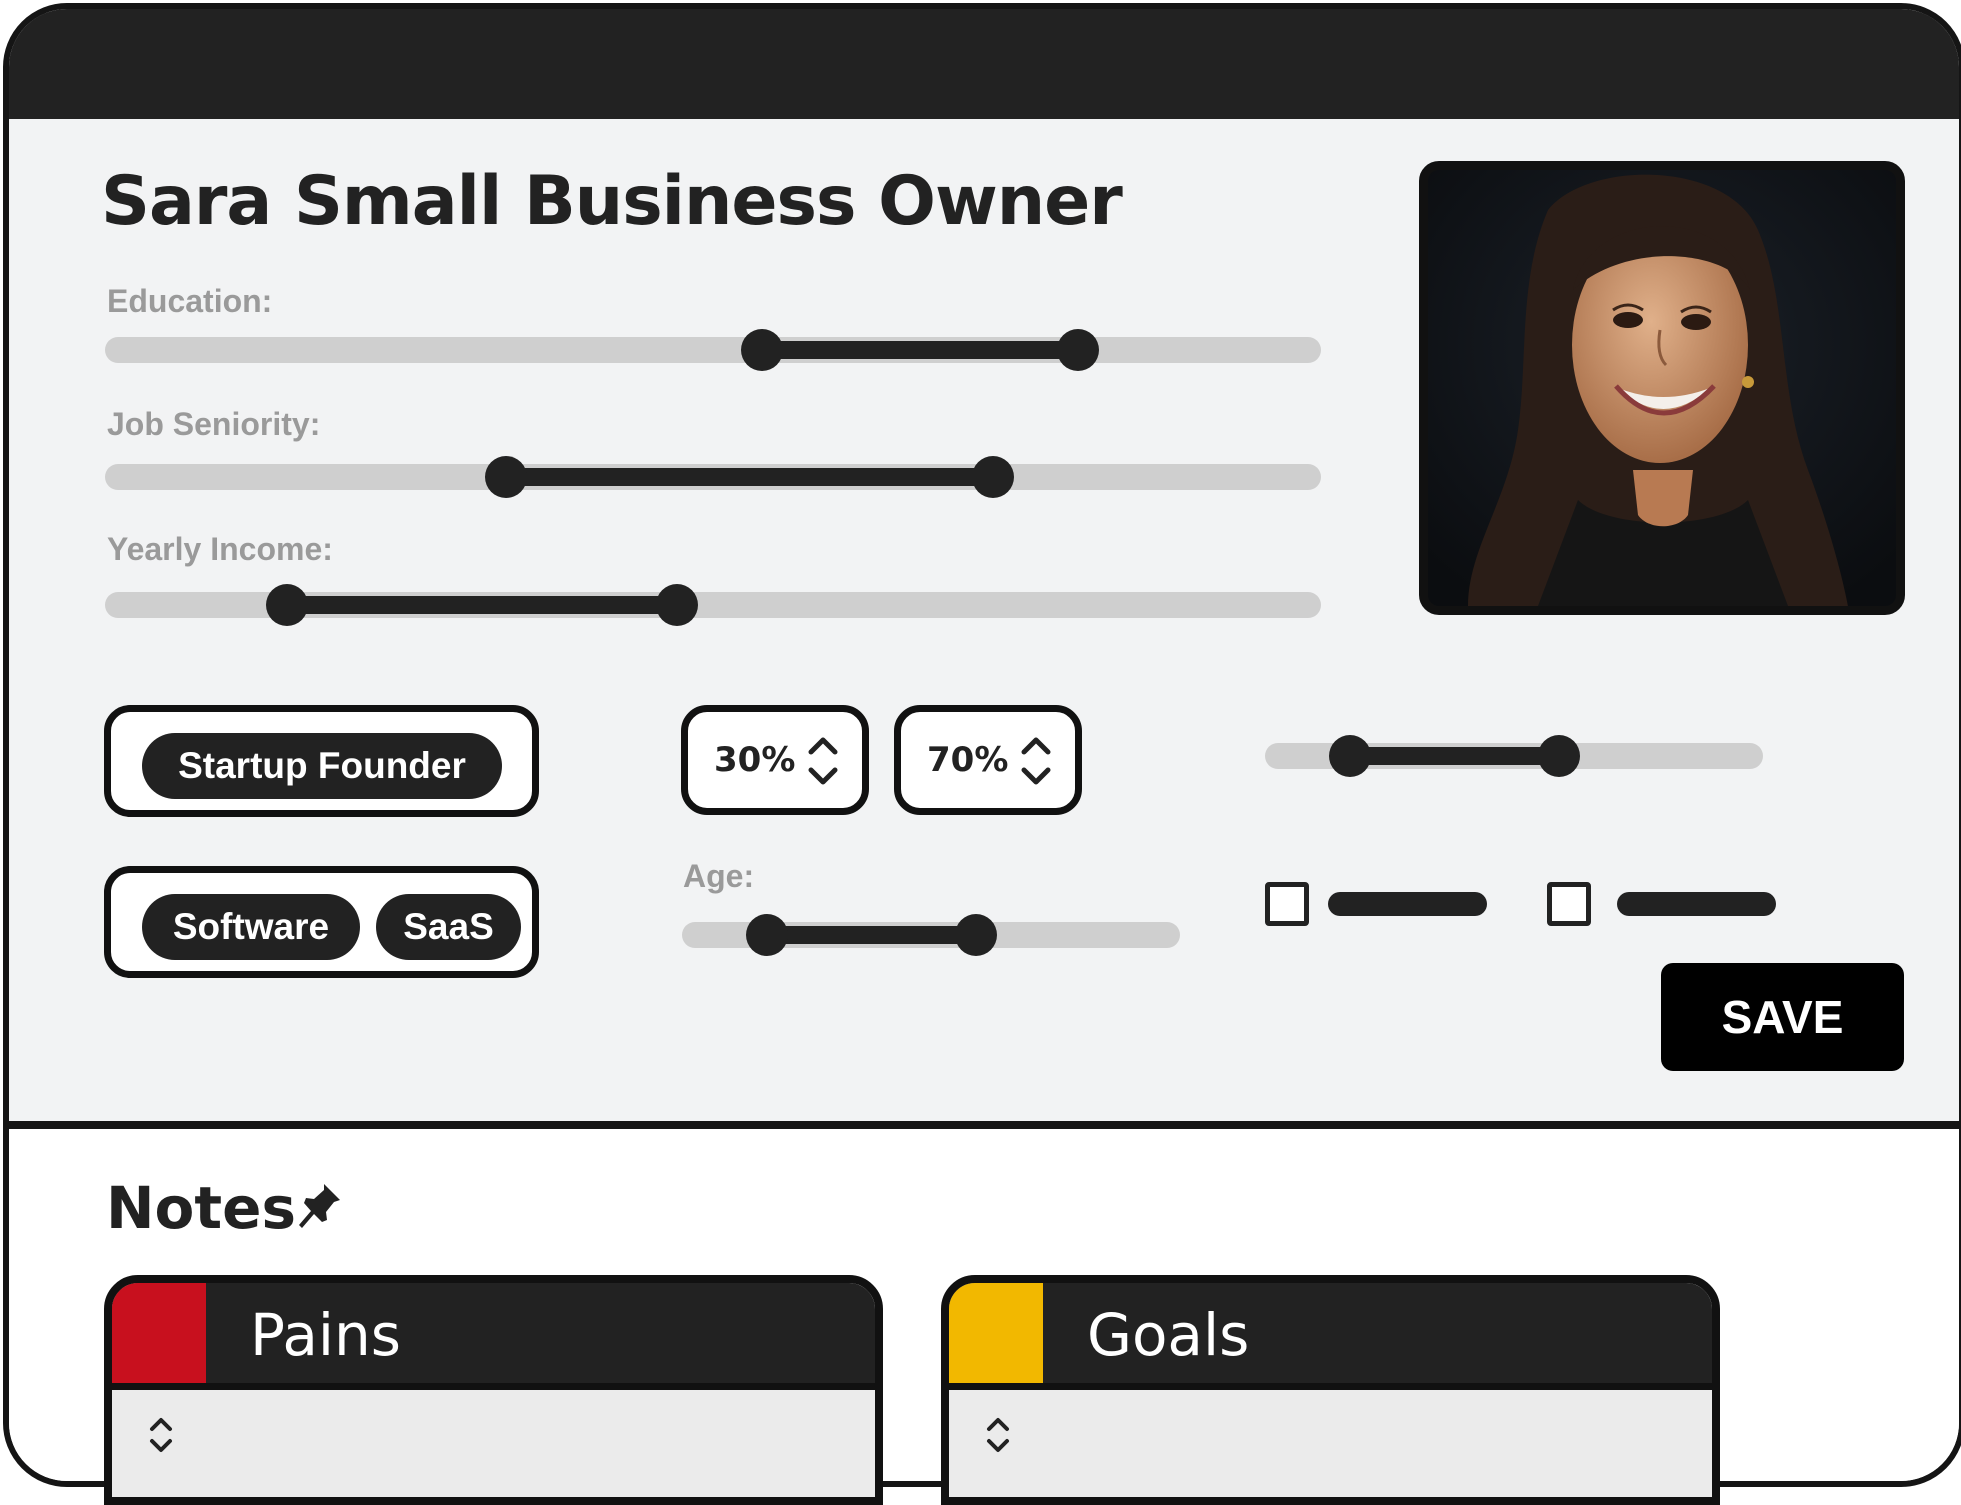 This screenshot has width=1961, height=1505. I want to click on range-fill, so click(1454, 756).